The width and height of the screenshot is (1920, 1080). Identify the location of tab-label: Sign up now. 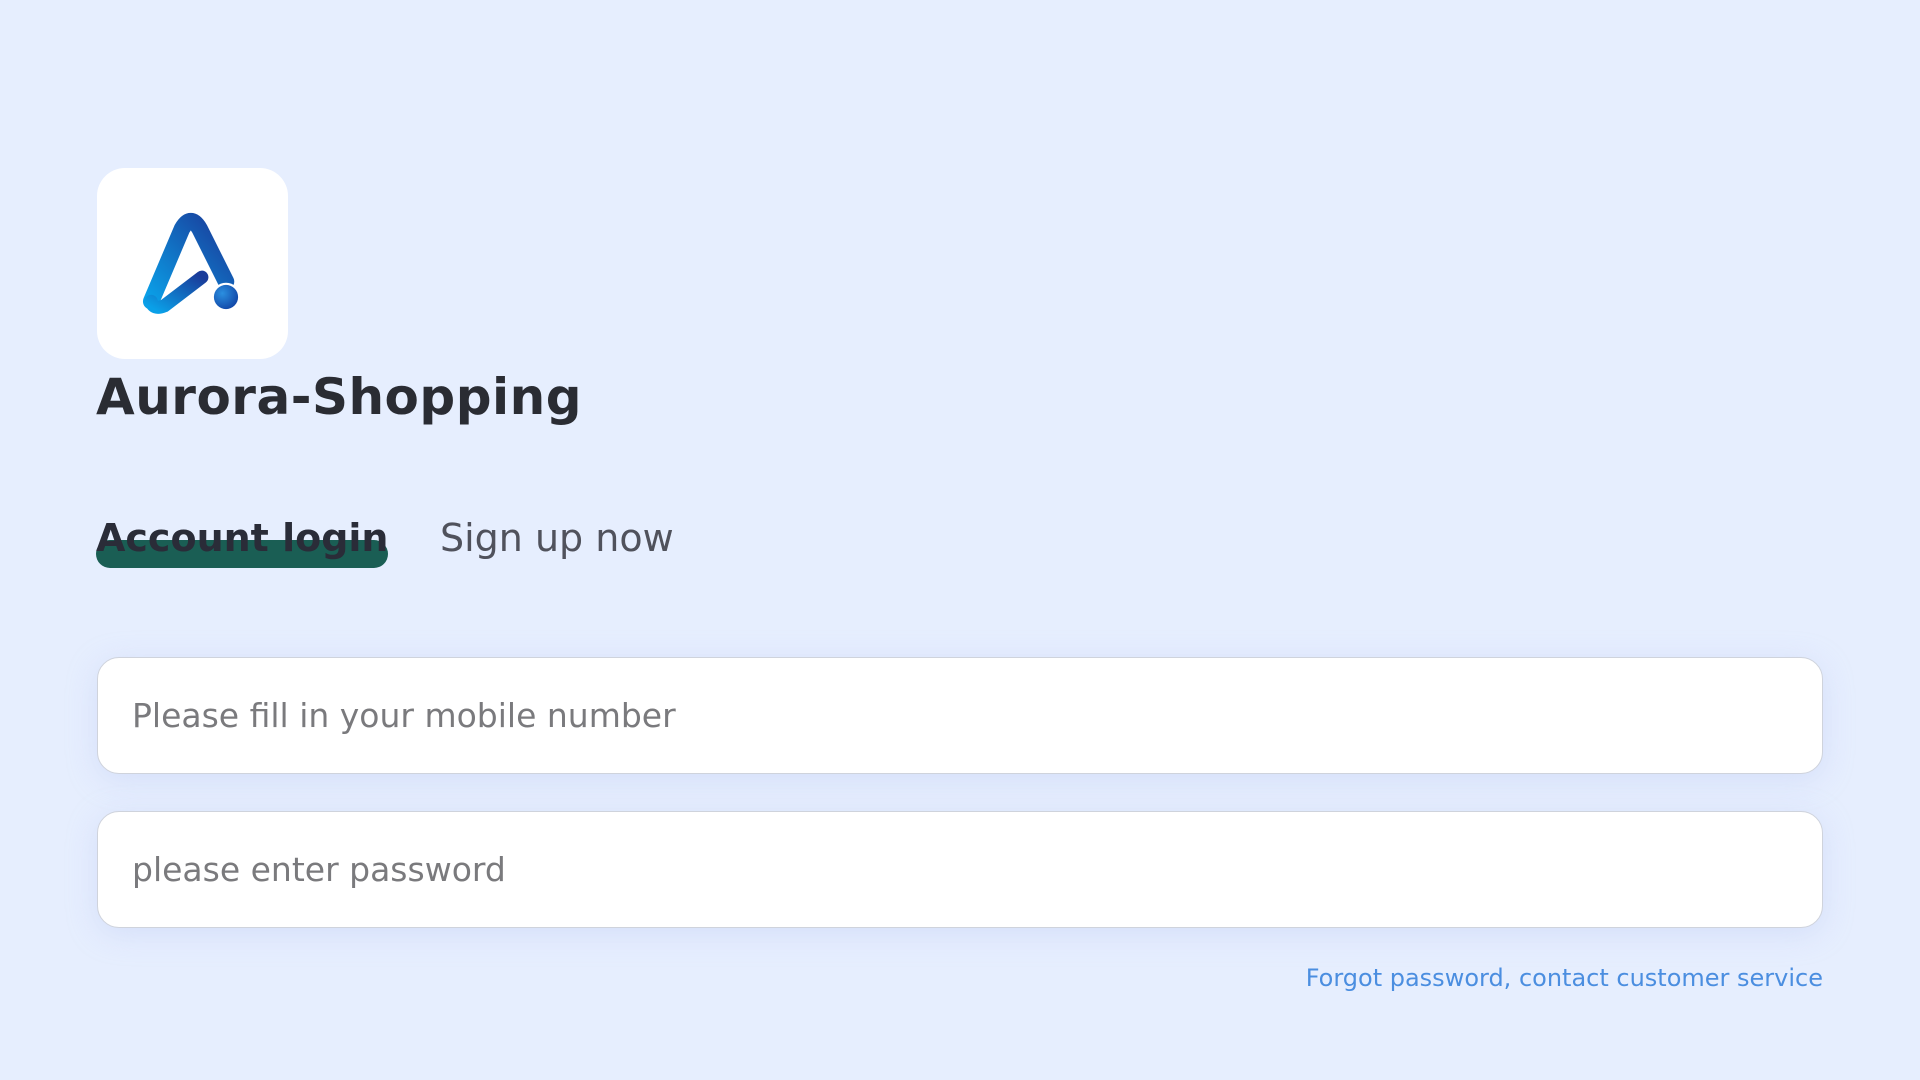
(557, 538).